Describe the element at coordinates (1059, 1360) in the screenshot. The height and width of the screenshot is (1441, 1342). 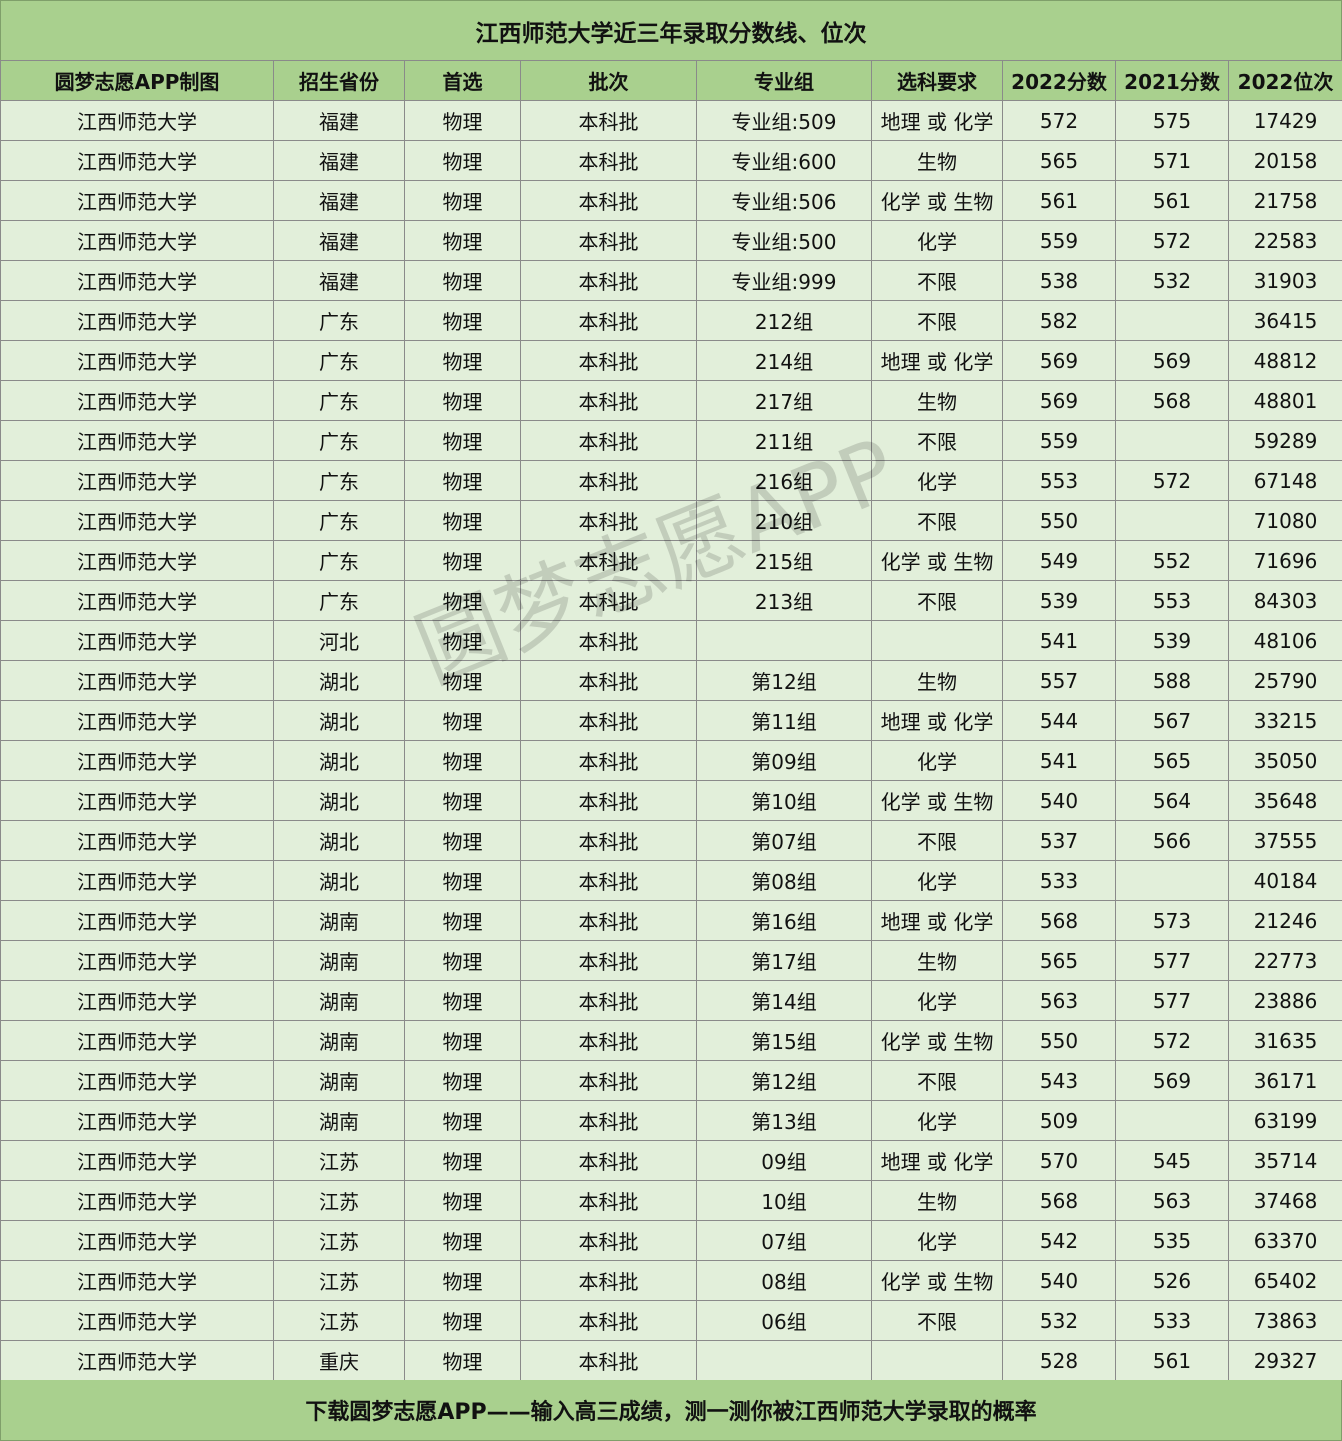
I see `table-cell: 528` at that location.